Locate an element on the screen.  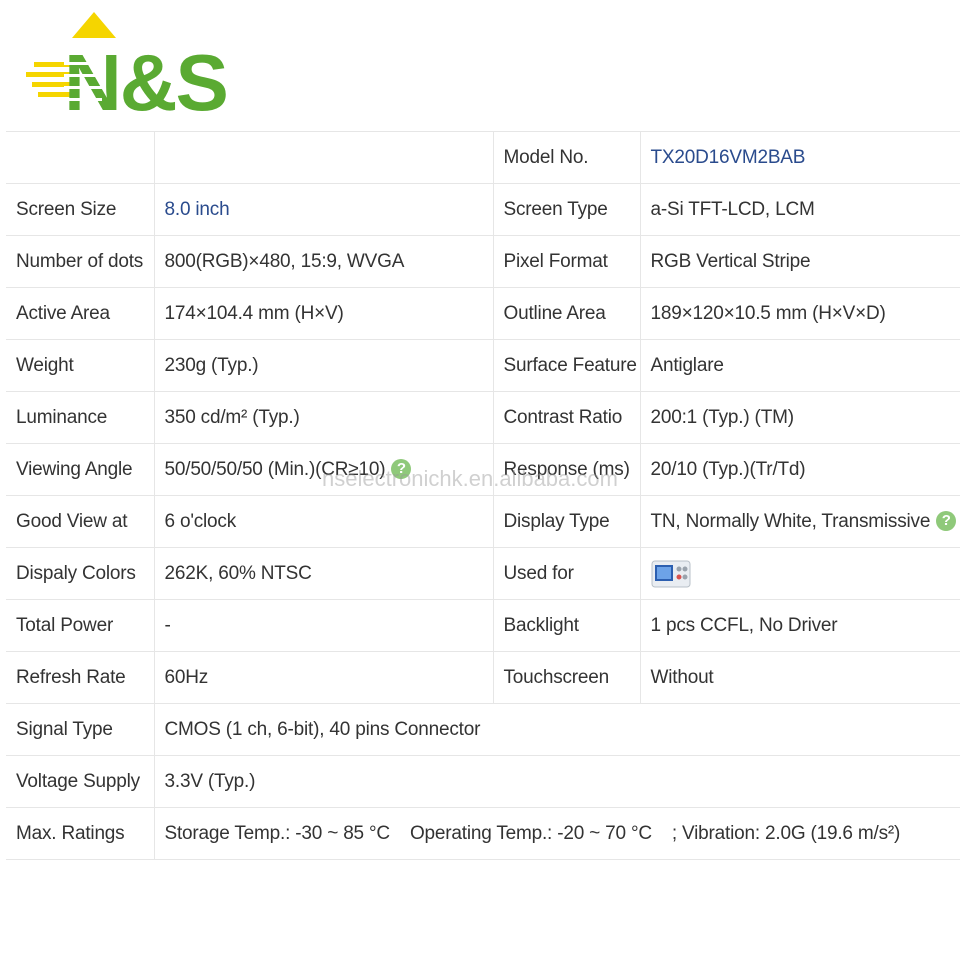
row-label: Weight is located at coordinates (80, 365).